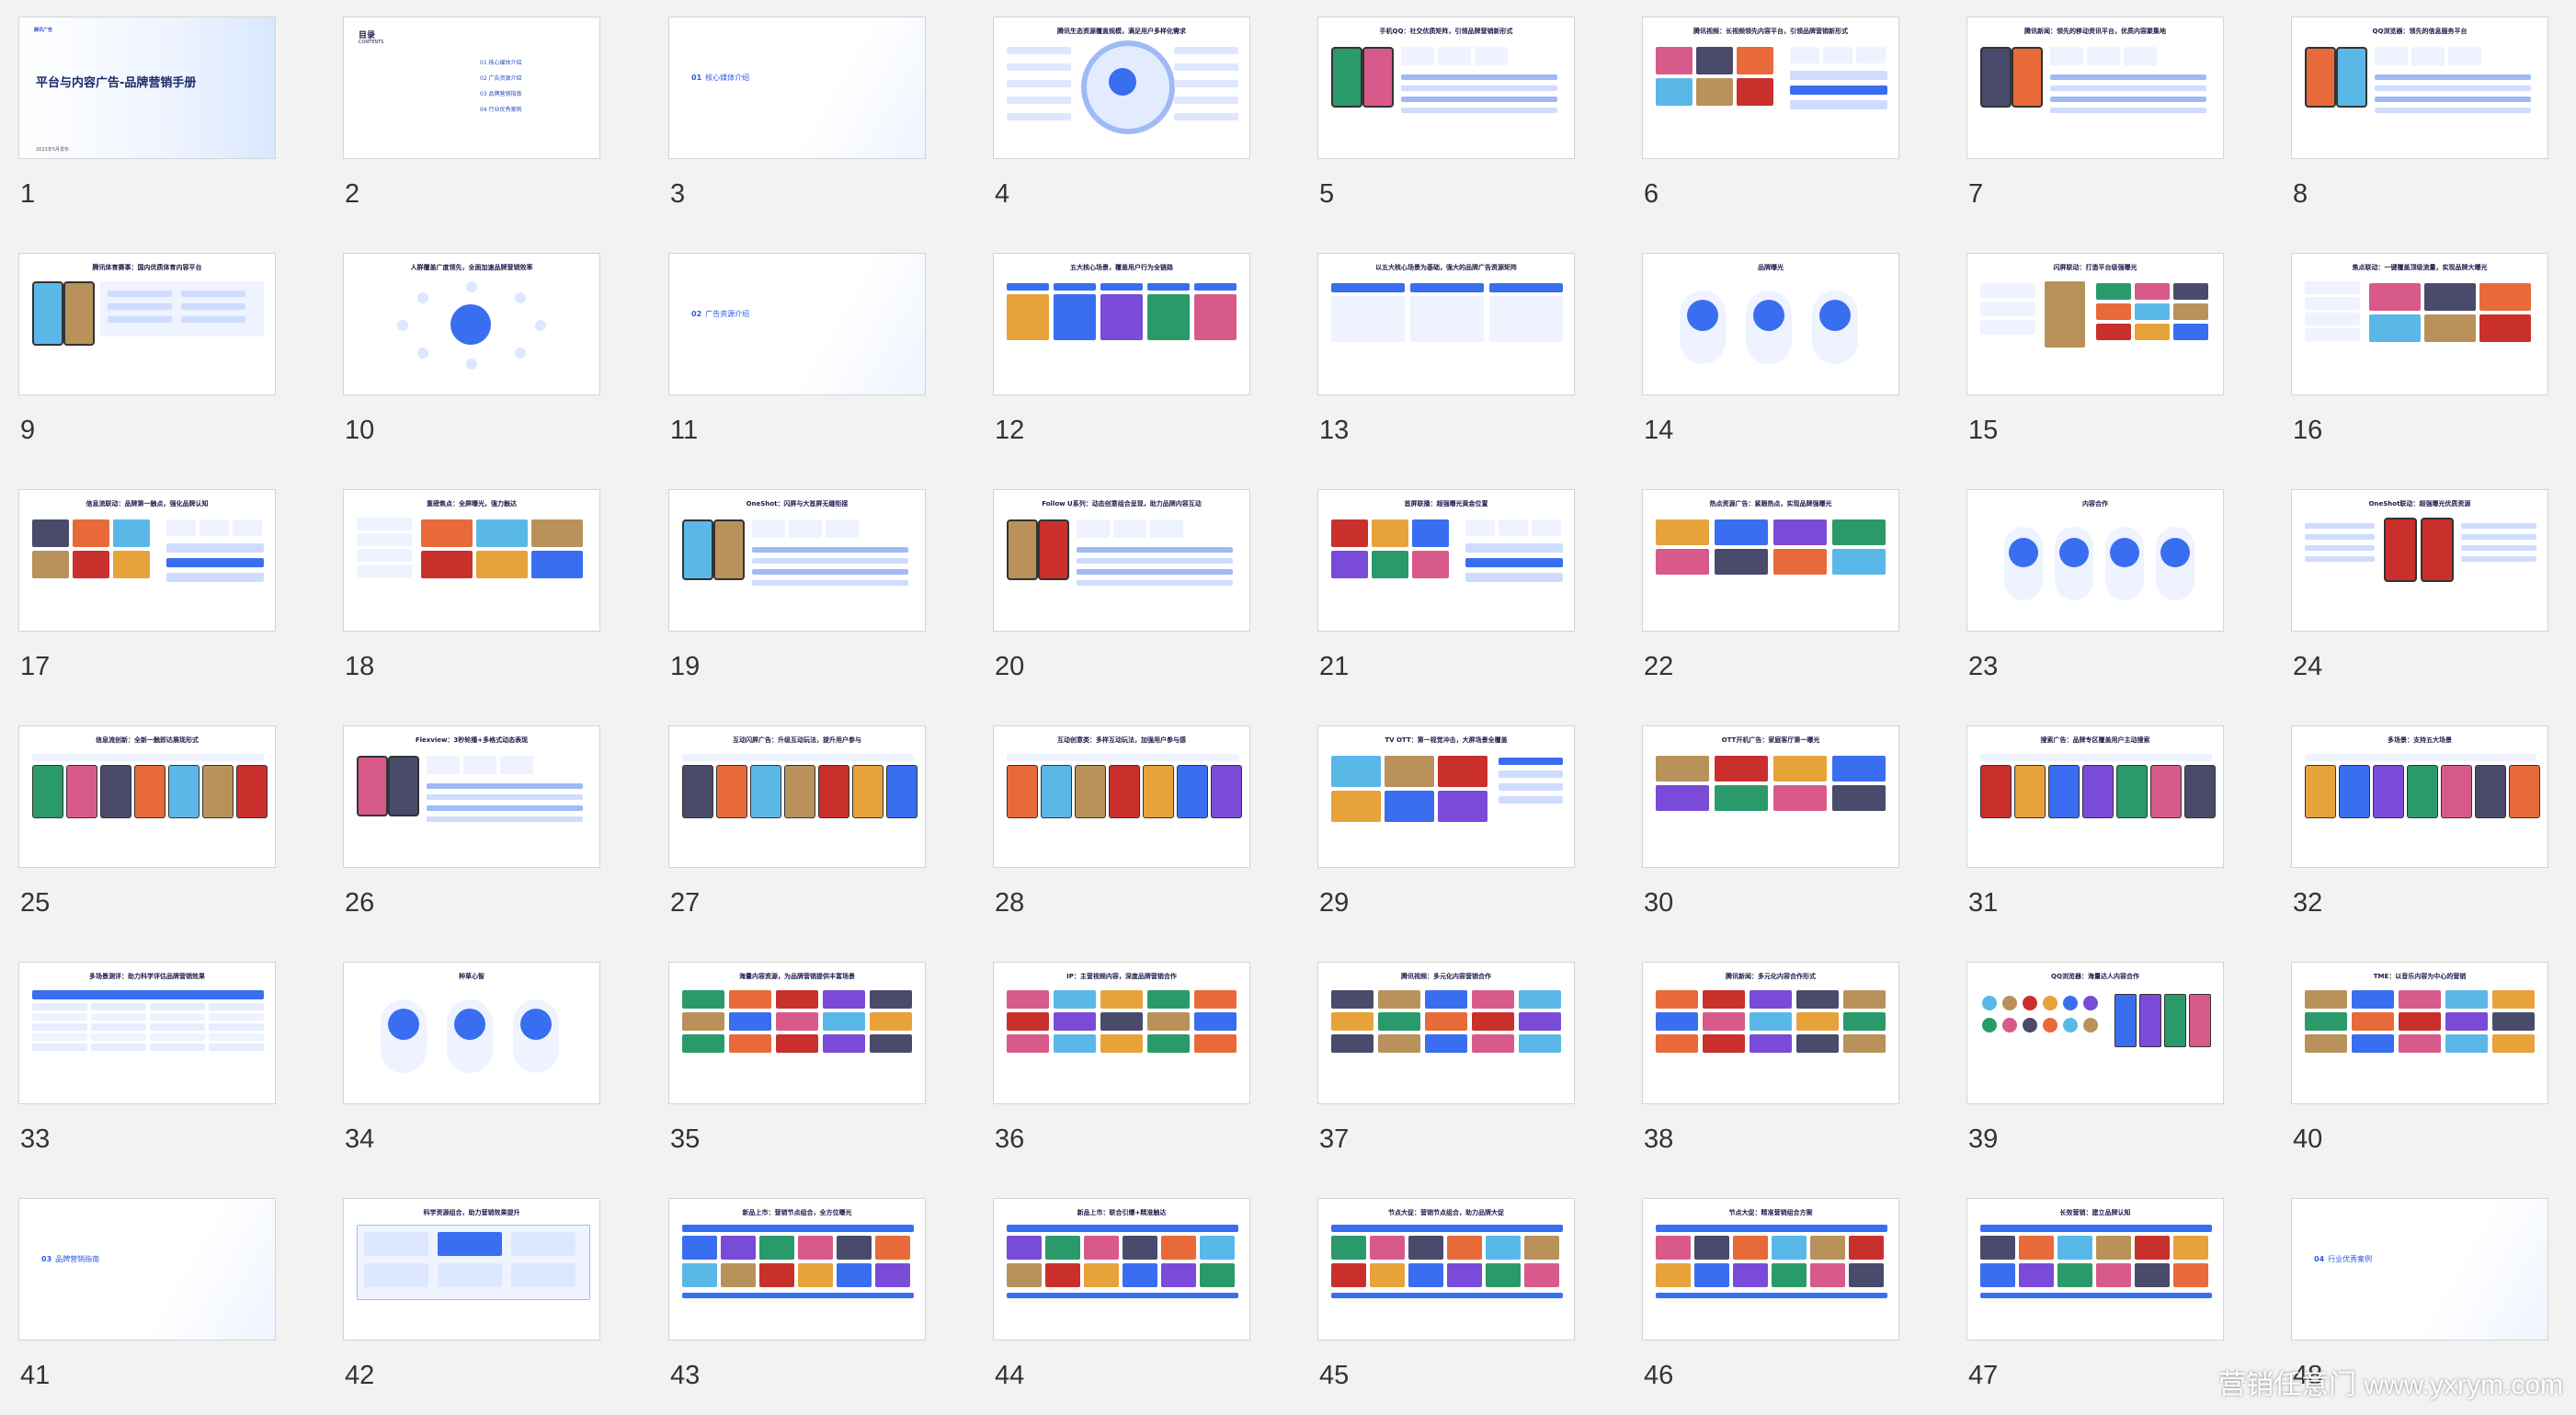  Describe the element at coordinates (1771, 267) in the screenshot. I see `slide-title: 品牌曝光` at that location.